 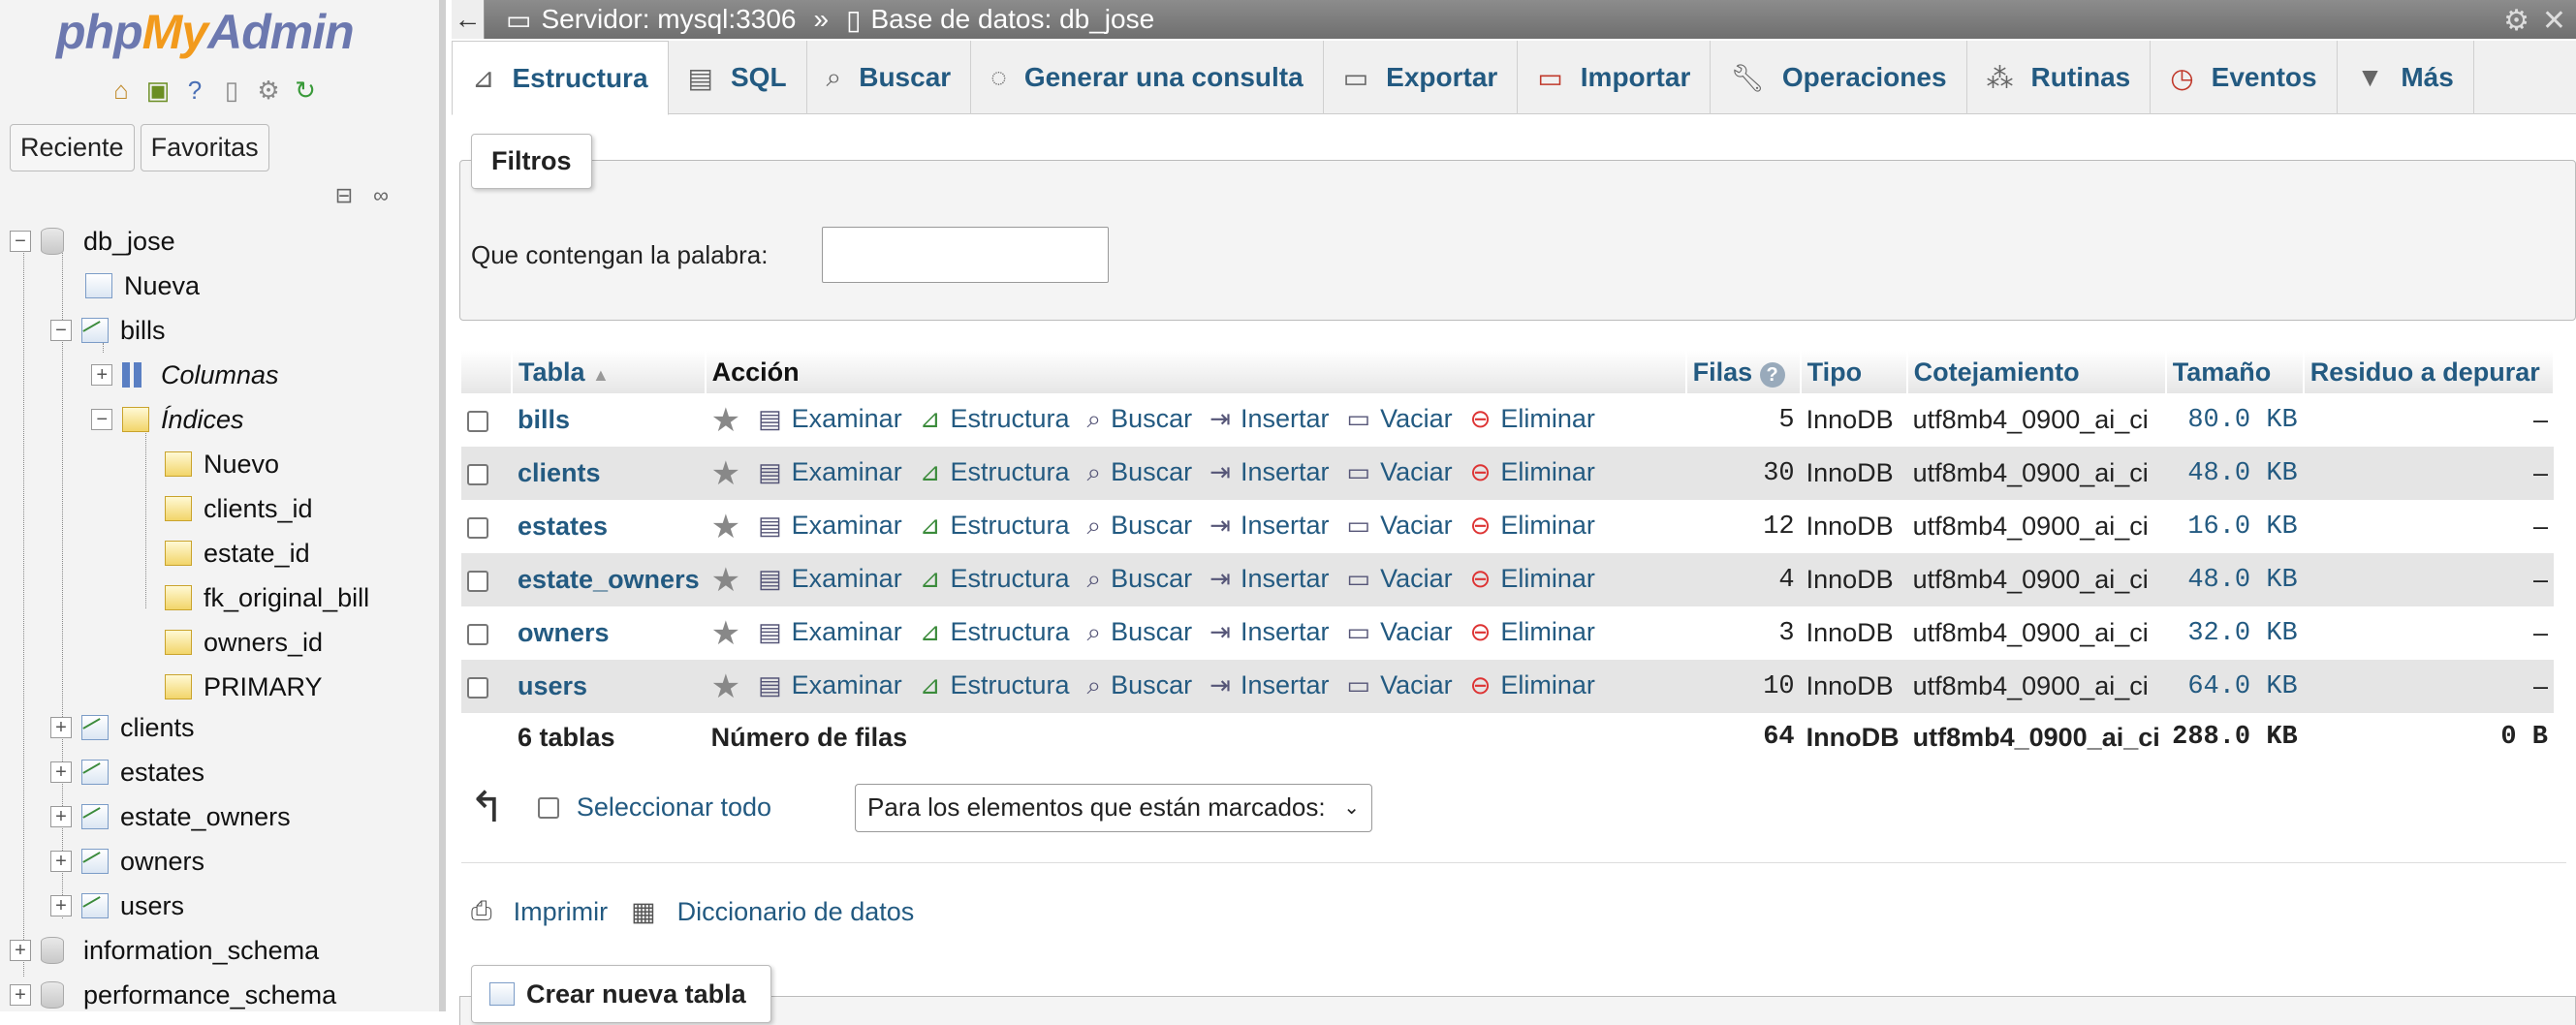 I want to click on tree-indexes: − Índices, so click(x=167, y=419).